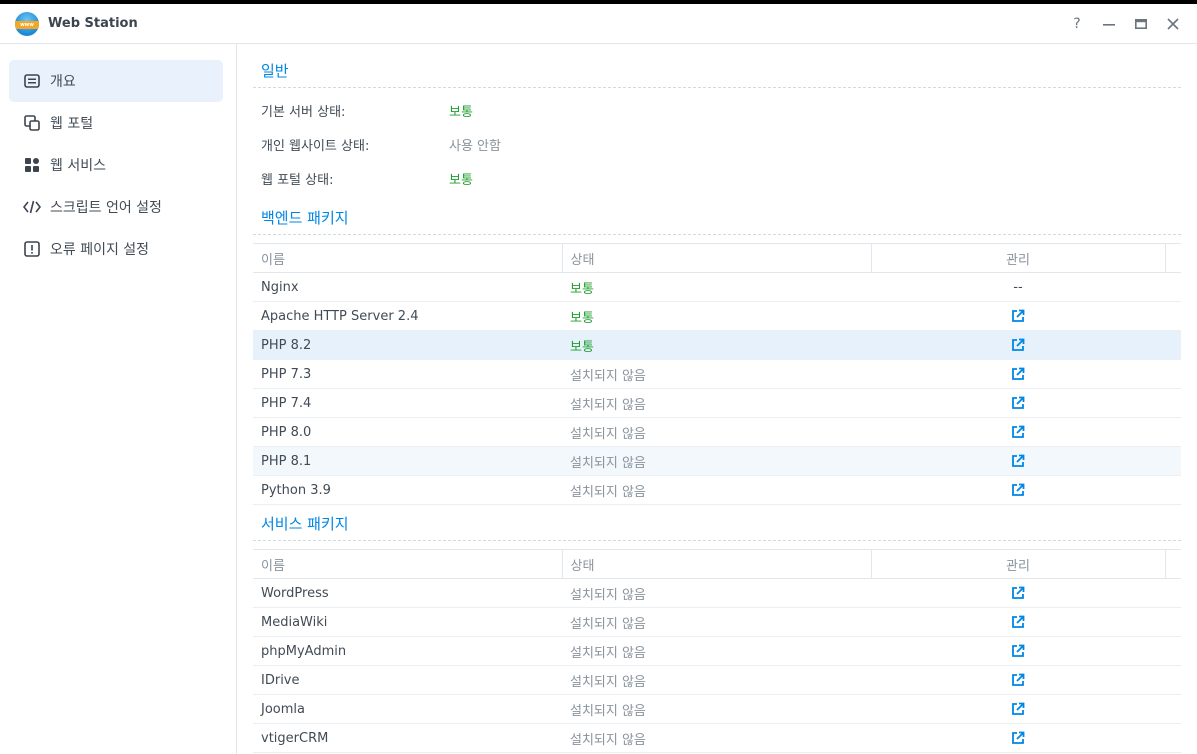 The image size is (1197, 754). Describe the element at coordinates (32, 81) in the screenshot. I see `overview-icon` at that location.